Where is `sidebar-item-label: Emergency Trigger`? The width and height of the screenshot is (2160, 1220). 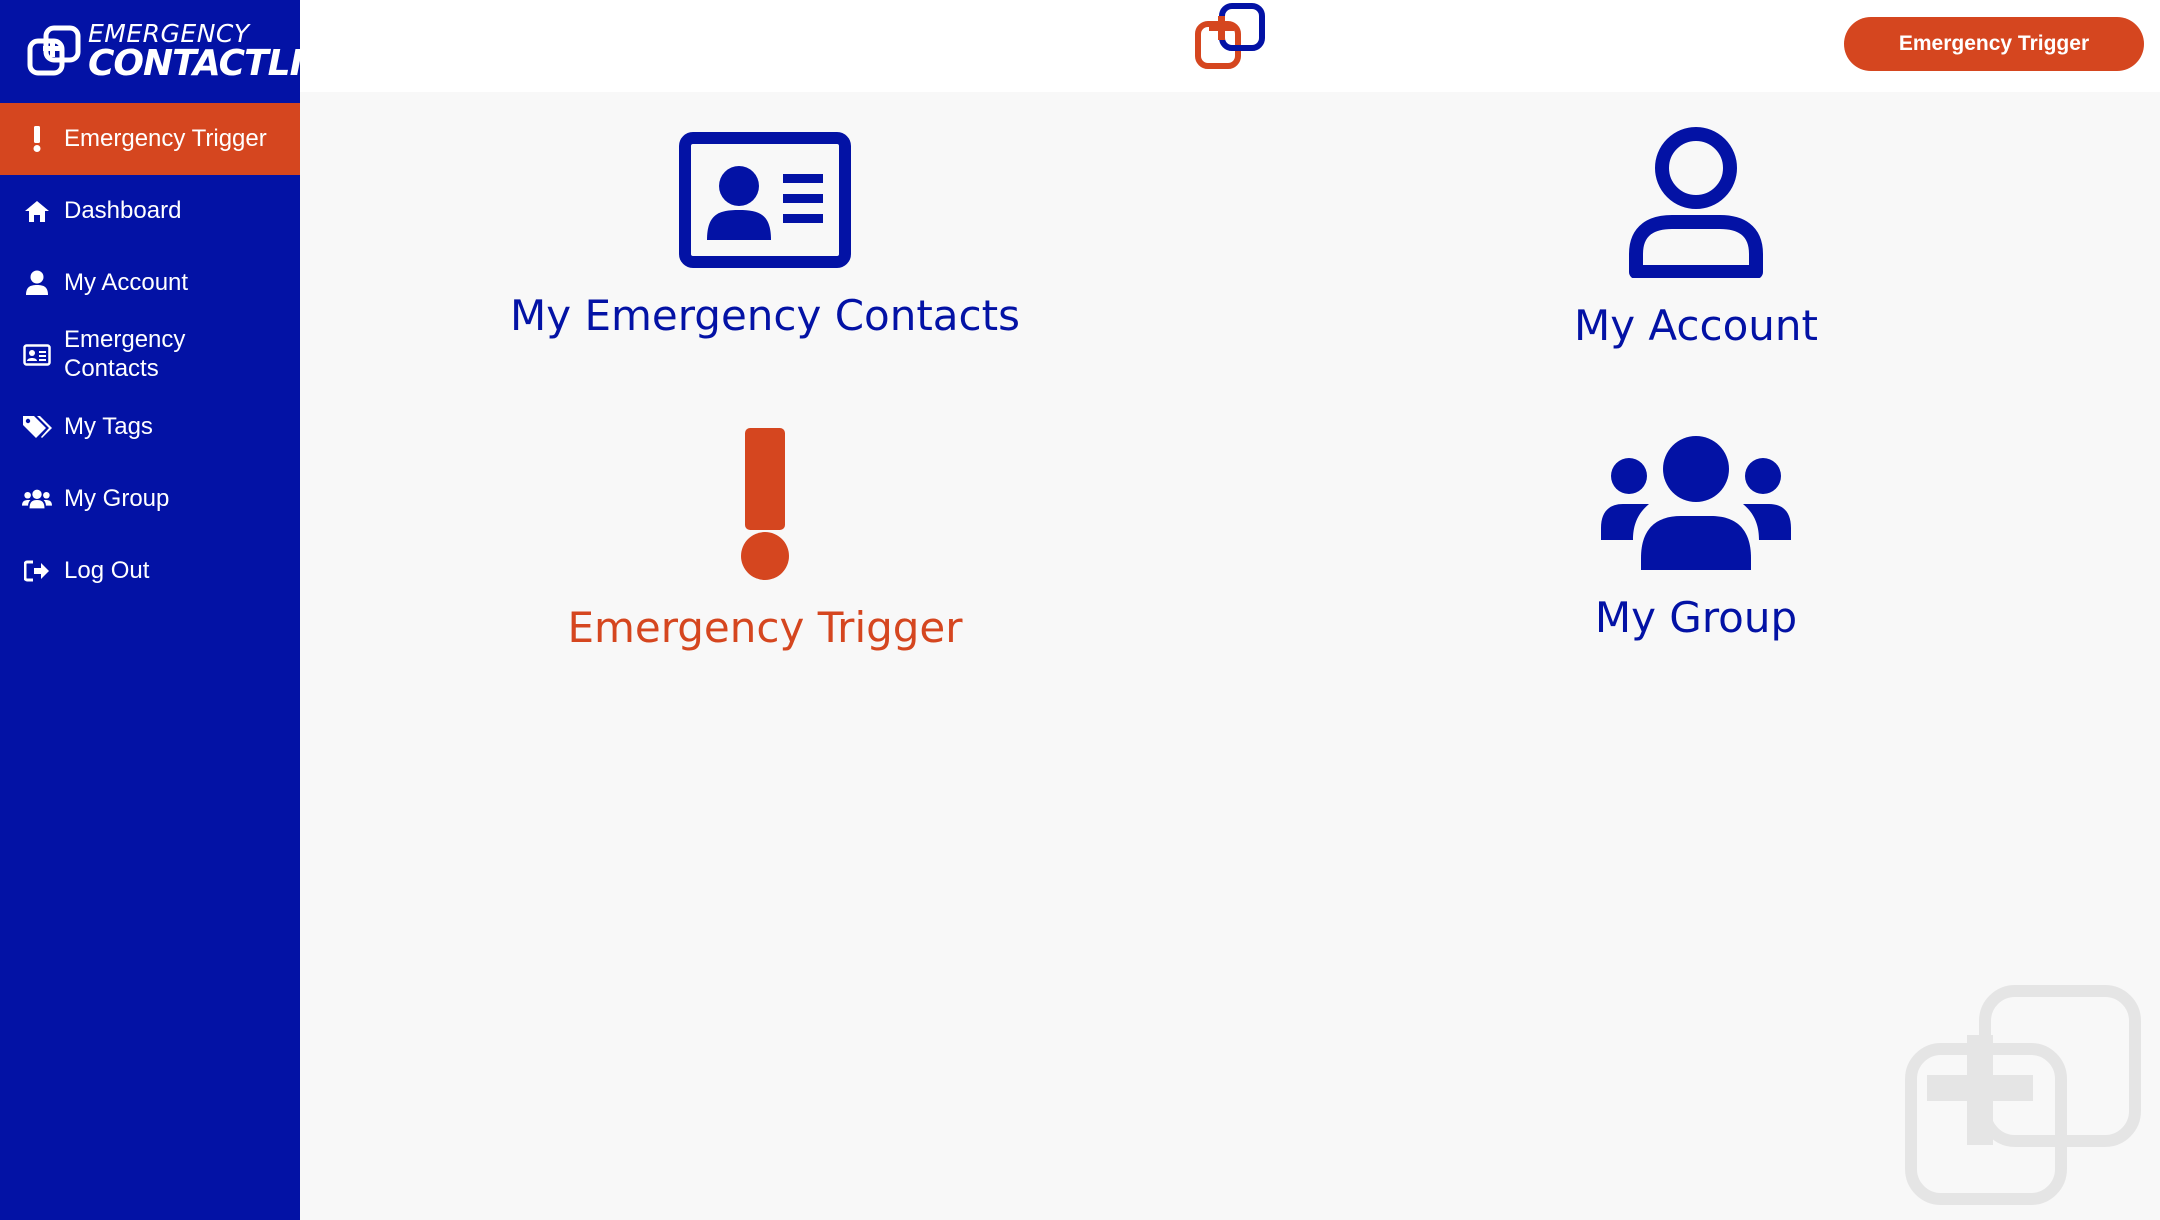 sidebar-item-label: Emergency Trigger is located at coordinates (165, 138).